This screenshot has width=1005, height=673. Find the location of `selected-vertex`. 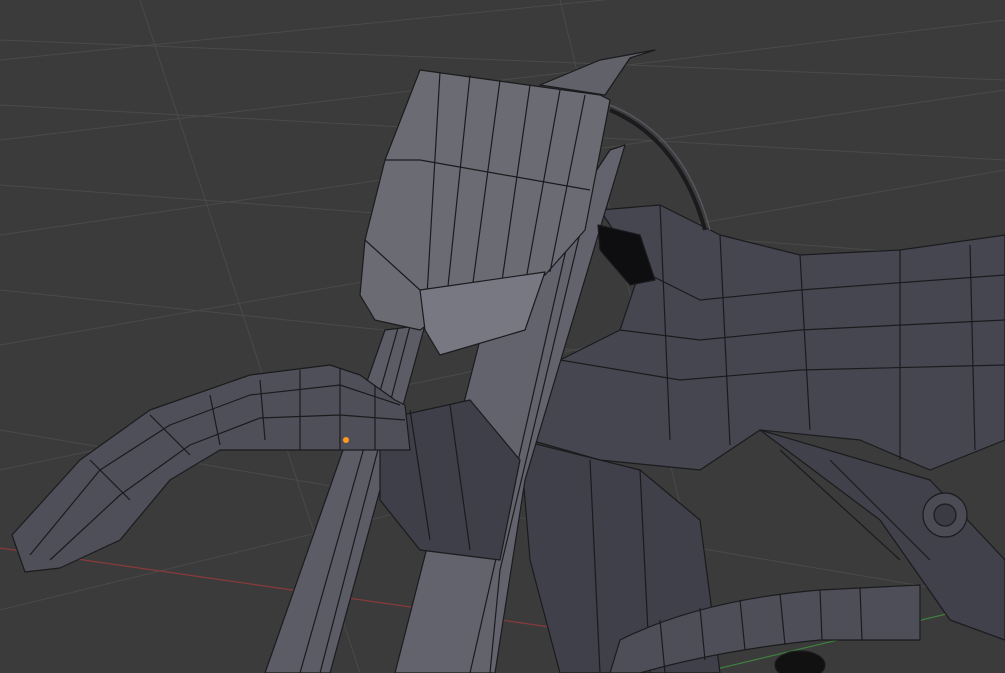

selected-vertex is located at coordinates (346, 440).